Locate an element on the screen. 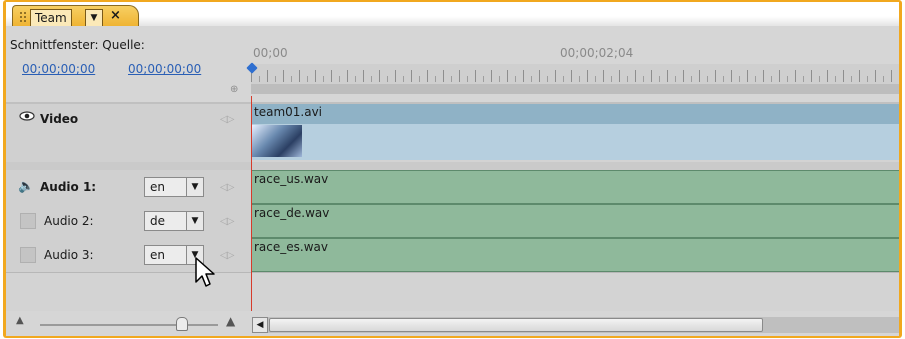 The height and width of the screenshot is (339, 905). audio-track-2-name: Audio 2: is located at coordinates (69, 221).